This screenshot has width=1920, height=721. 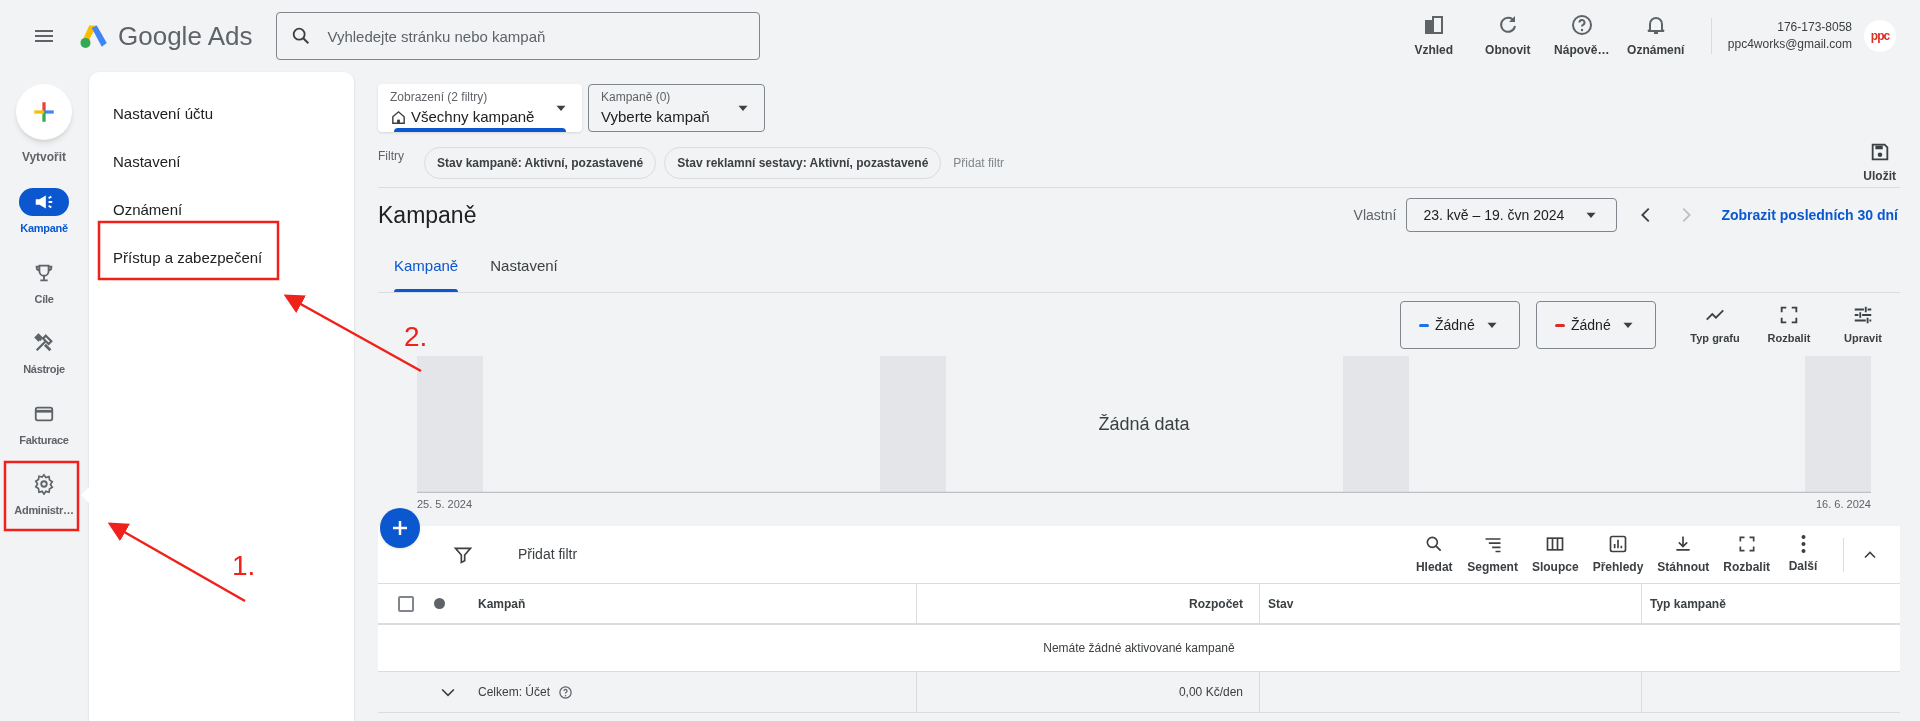 What do you see at coordinates (1512, 215) in the screenshot?
I see `date-range-picker: 23. kvě – 19. čvn 2024` at bounding box center [1512, 215].